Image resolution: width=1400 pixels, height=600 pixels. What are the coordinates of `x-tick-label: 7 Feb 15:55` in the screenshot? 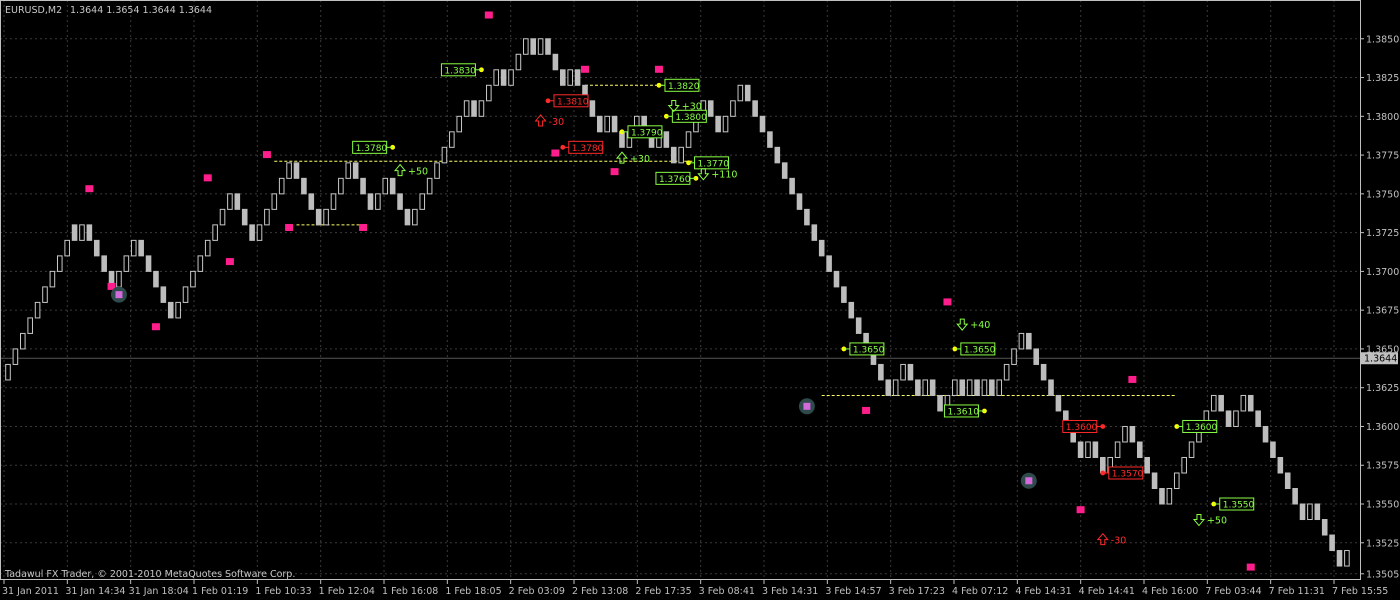 It's located at (1360, 591).